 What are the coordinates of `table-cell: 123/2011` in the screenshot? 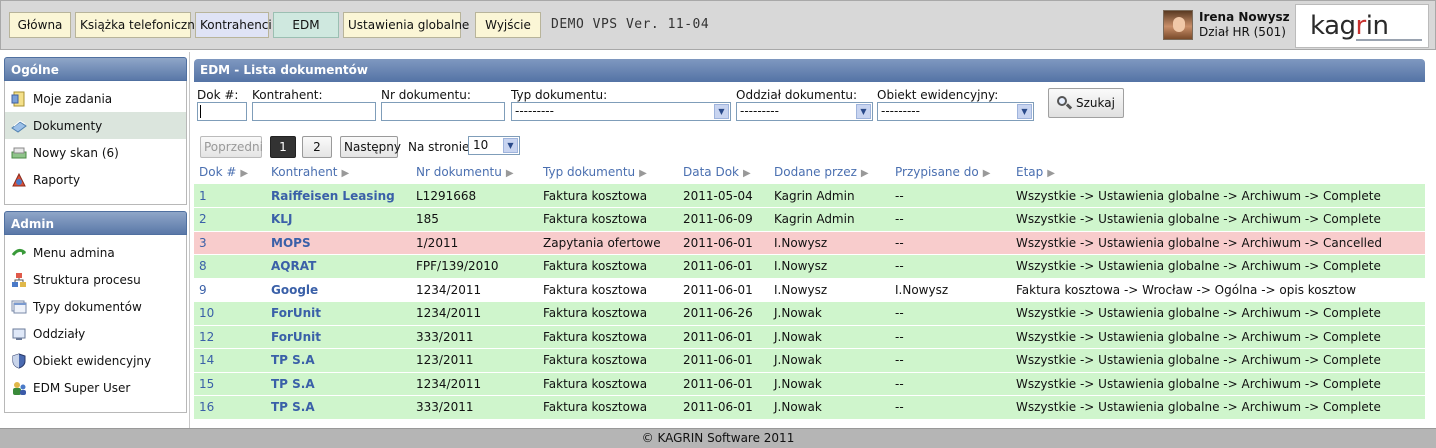 It's located at (474, 360).